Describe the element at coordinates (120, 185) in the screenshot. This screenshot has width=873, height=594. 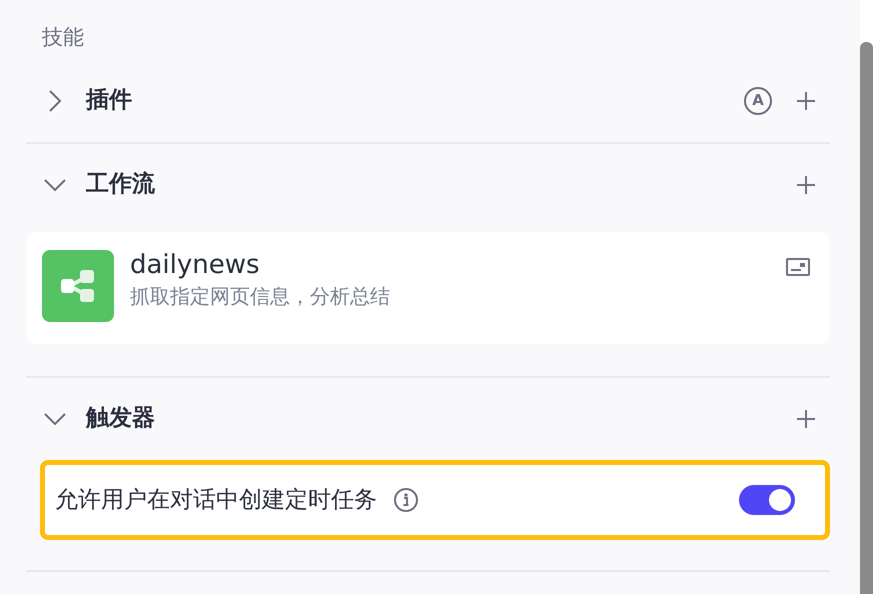
I see `section-title: 工作流` at that location.